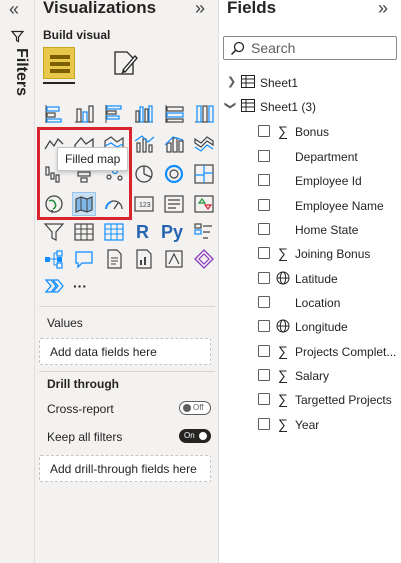  Describe the element at coordinates (230, 105) in the screenshot. I see `chevron-down-icon: ❯` at that location.